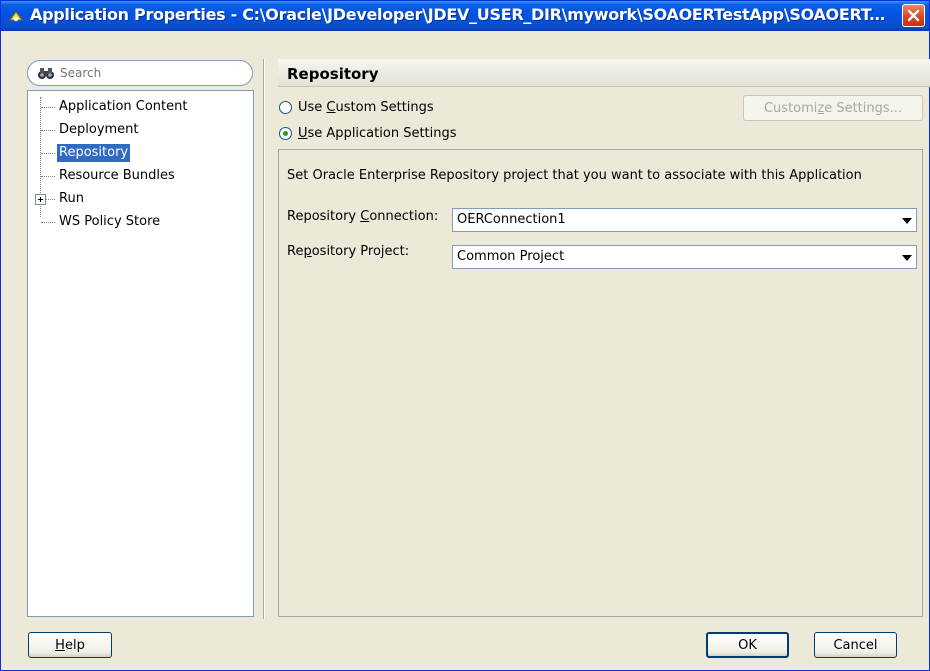  What do you see at coordinates (117, 175) in the screenshot?
I see `tree-item-label: Resource Bundles` at bounding box center [117, 175].